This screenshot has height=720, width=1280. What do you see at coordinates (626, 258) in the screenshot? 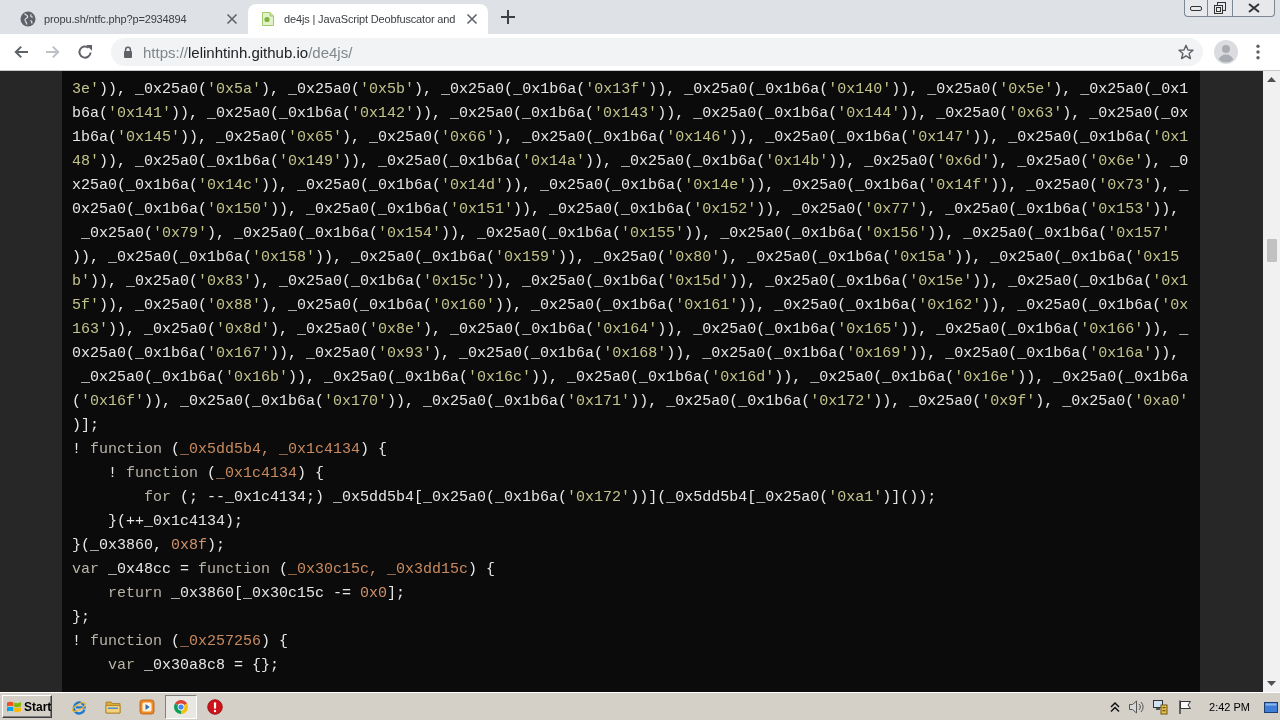
I see `code-line: )), _0x25a0(_0x1b6a('0x158')), _0x25a0(_0x1b6a('0x159')), _0x25a0('0x80'), _0x25a0(_0x1b6a('0x15a')), _0x25a0(_0x1b6a('0x15` at bounding box center [626, 258].